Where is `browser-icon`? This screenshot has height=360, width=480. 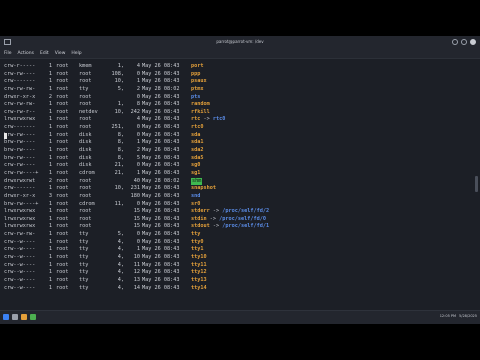
browser-icon is located at coordinates (24, 317).